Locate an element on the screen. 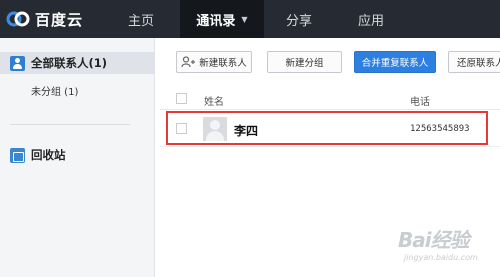  row-checkbox is located at coordinates (181, 128).